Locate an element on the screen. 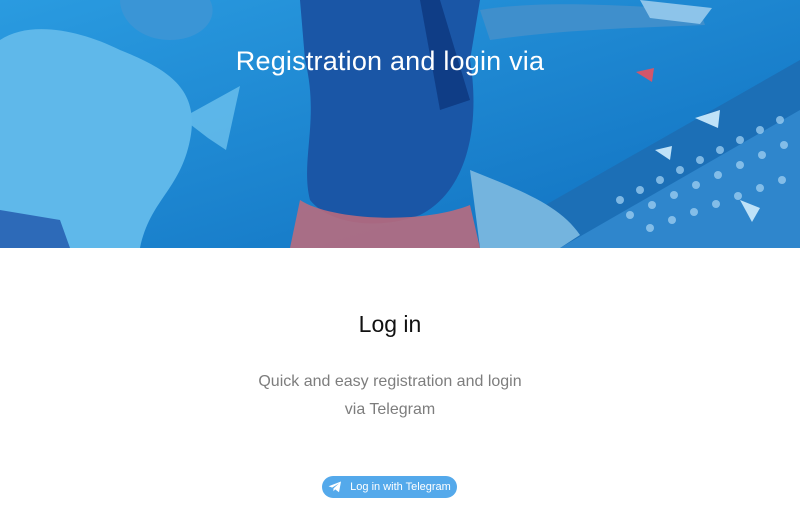 This screenshot has height=530, width=800. login-with-telegram-label: Log in with Telegram is located at coordinates (400, 487).